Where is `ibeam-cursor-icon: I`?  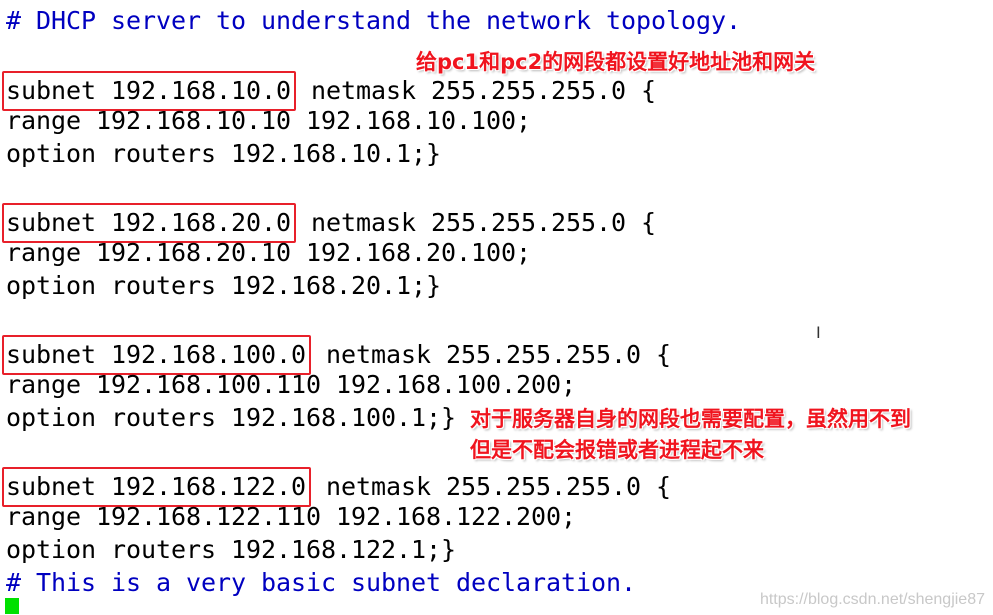
ibeam-cursor-icon: I is located at coordinates (818, 332).